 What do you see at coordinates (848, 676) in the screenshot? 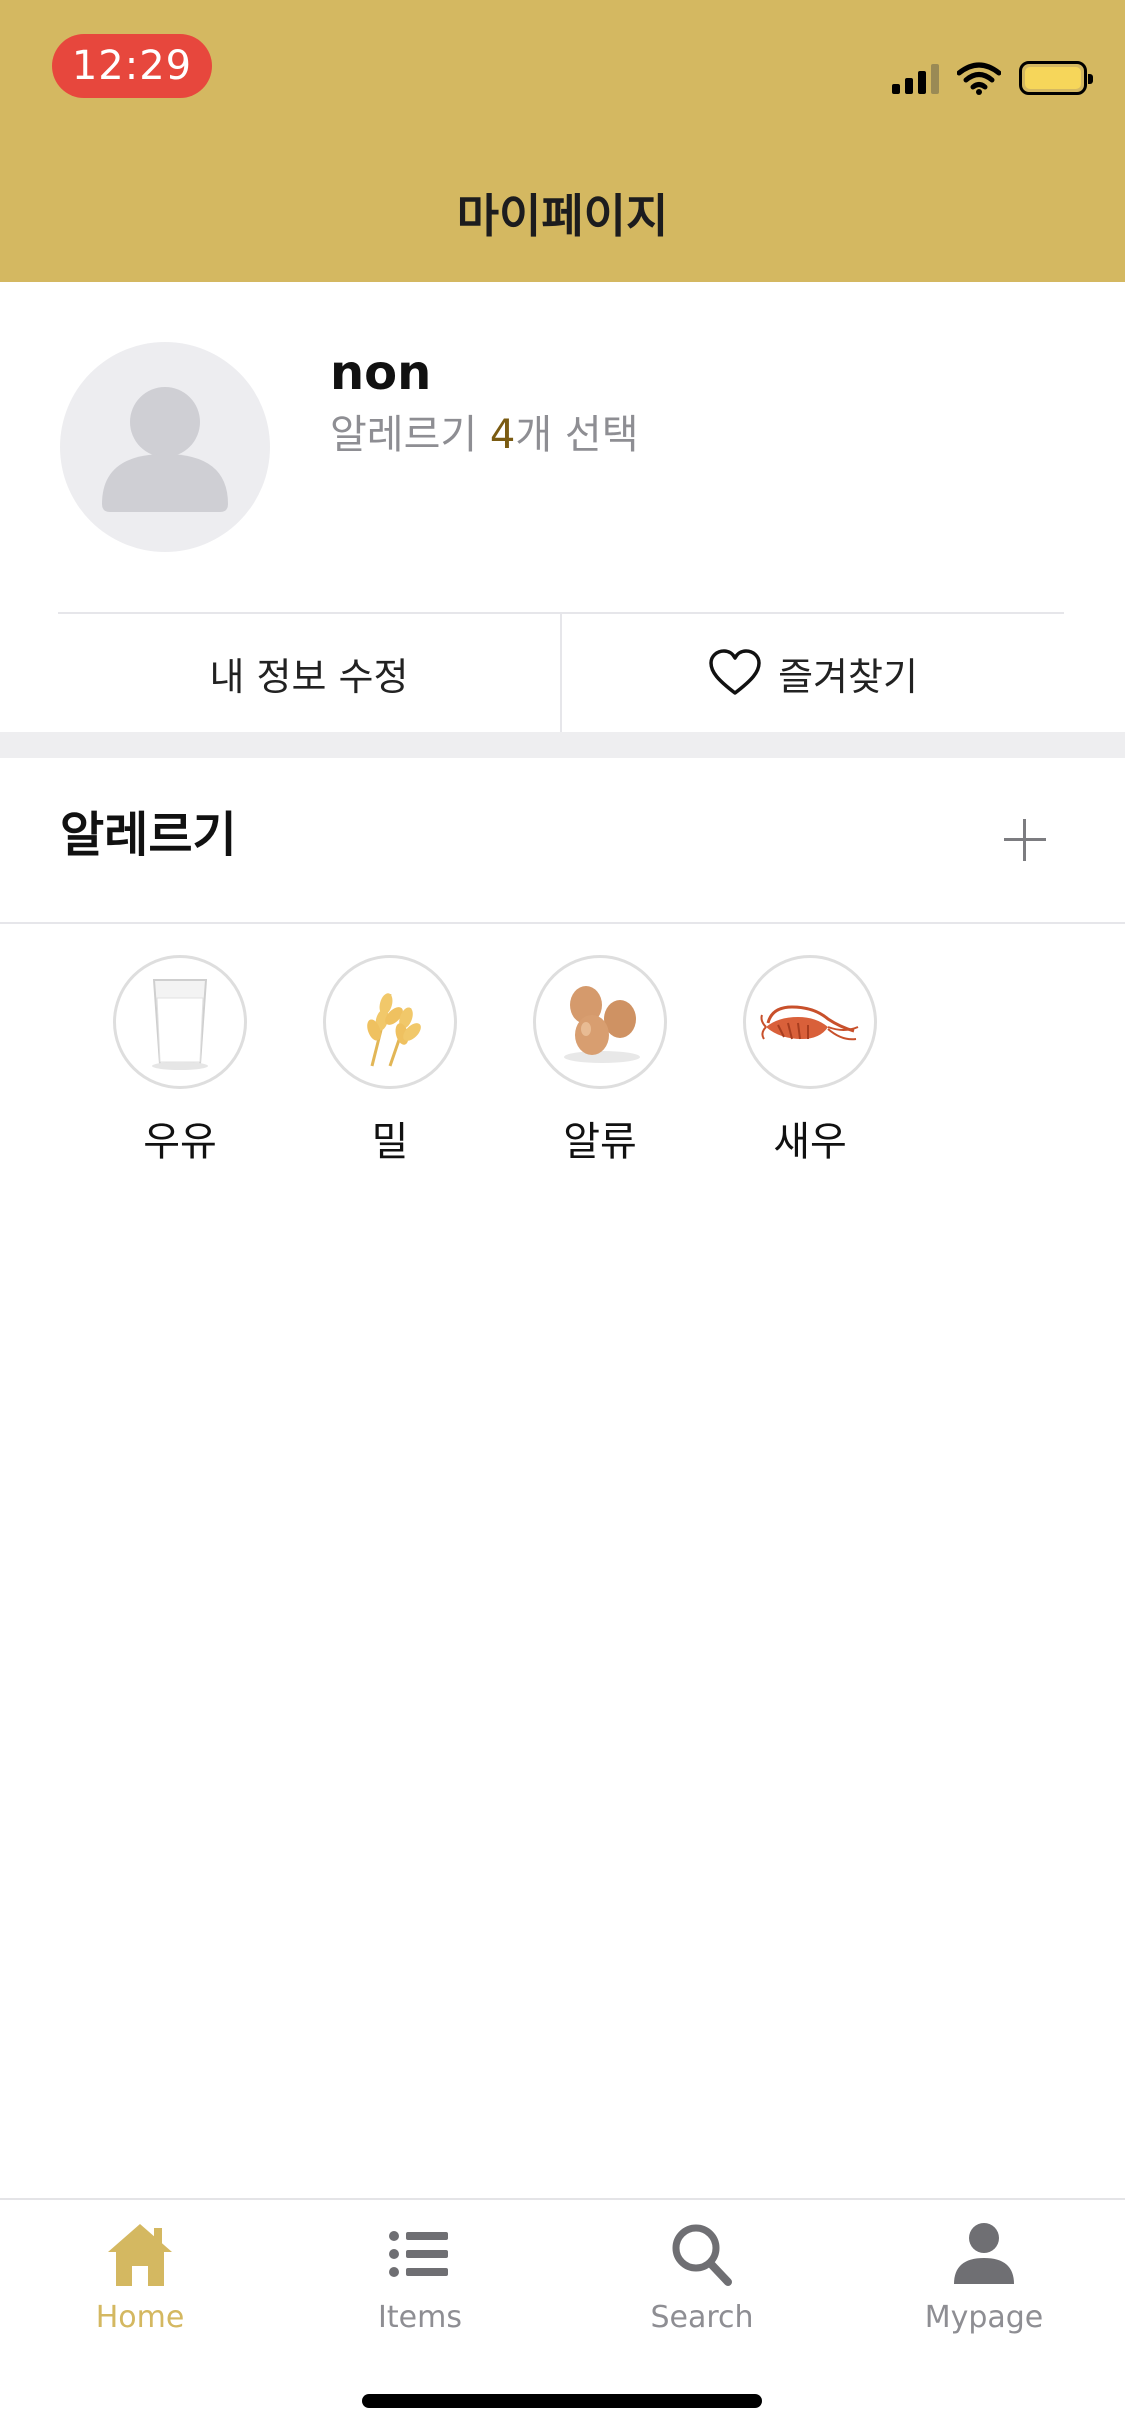
I see `favorites-label: 즐겨찾기` at bounding box center [848, 676].